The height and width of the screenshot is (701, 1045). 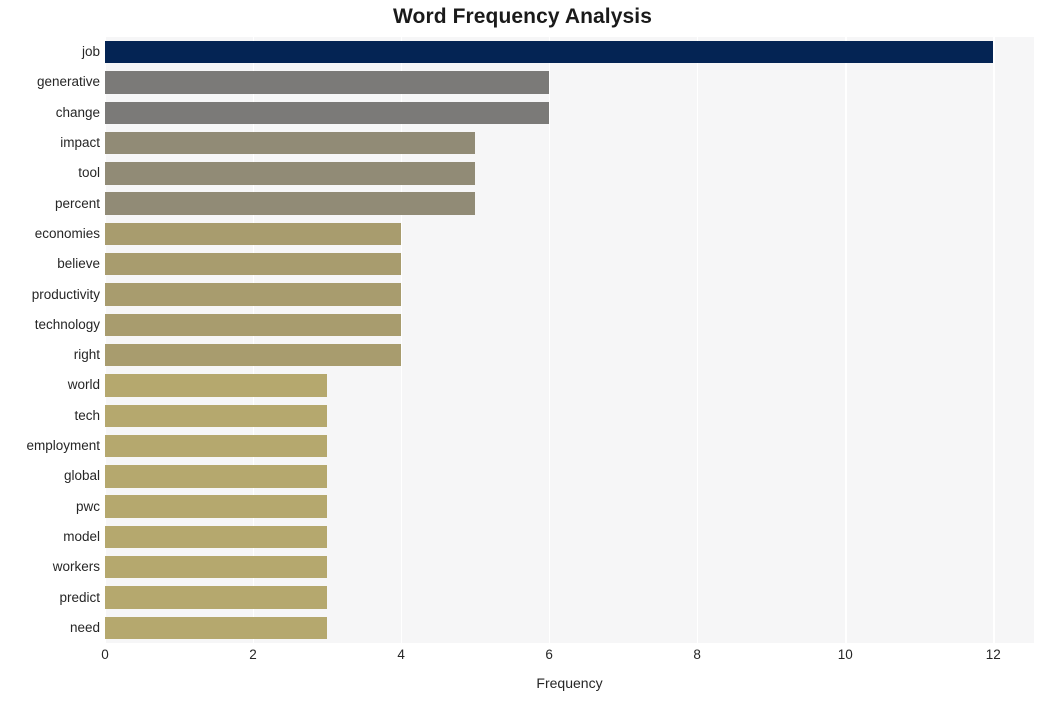 What do you see at coordinates (87, 415) in the screenshot?
I see `y-tick-label-tech: tech` at bounding box center [87, 415].